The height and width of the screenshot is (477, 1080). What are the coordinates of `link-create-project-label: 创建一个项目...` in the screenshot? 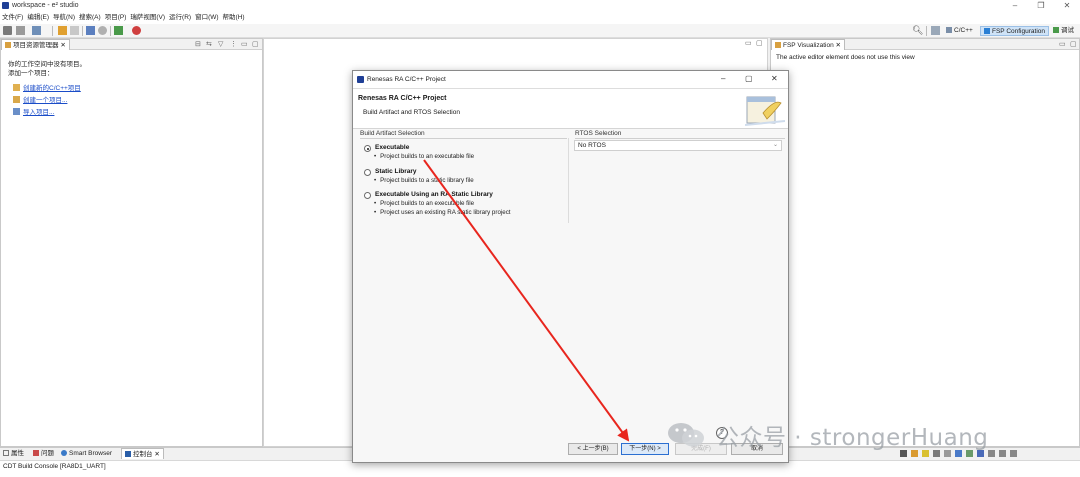 It's located at (45, 100).